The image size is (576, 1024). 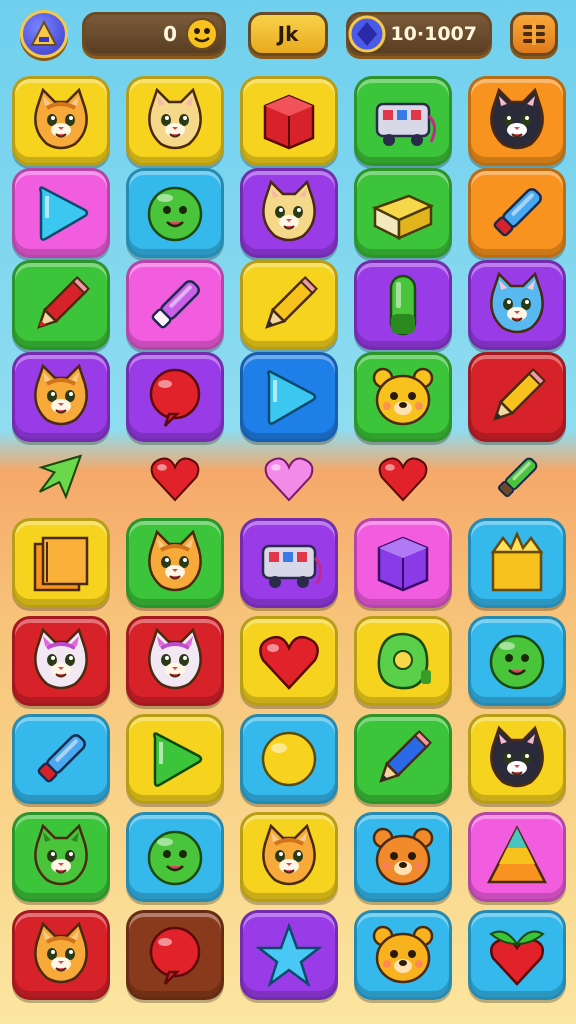 I want to click on profile-button, so click(x=44, y=34).